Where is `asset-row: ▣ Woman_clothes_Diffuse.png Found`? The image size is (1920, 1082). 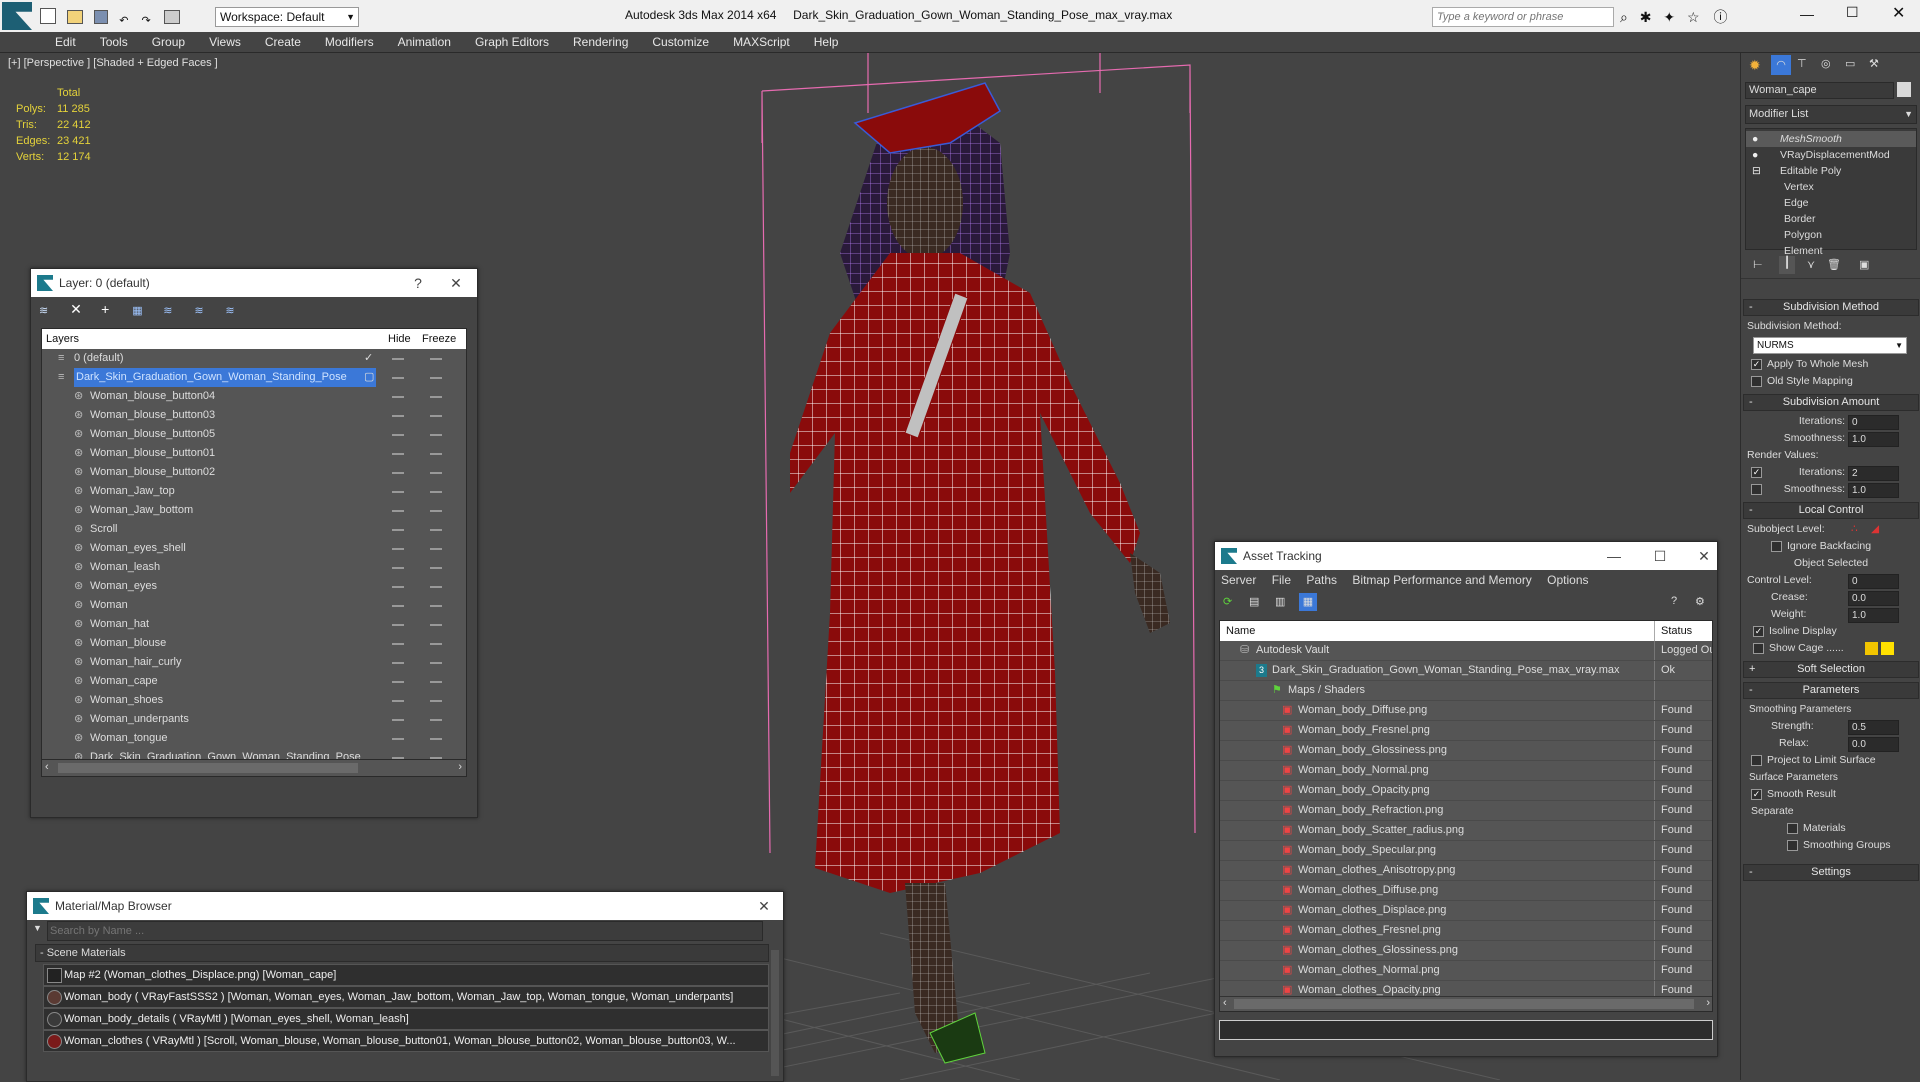 asset-row: ▣ Woman_clothes_Diffuse.png Found is located at coordinates (1466, 891).